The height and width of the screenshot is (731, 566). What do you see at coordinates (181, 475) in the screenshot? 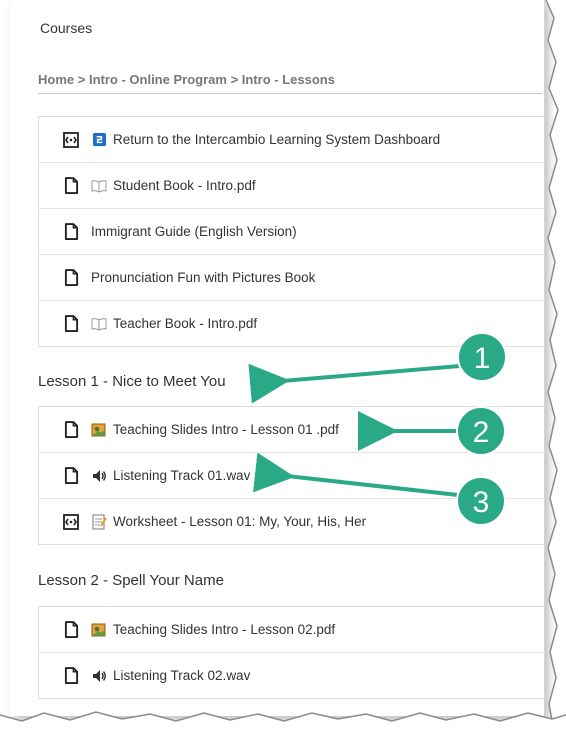
I see `list-item-label: Listening Track 01.wav` at bounding box center [181, 475].